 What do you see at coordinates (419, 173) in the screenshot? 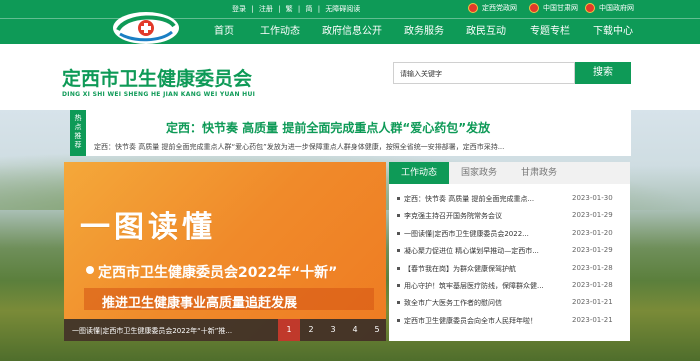
I see `tab-work-news: 工作动态` at bounding box center [419, 173].